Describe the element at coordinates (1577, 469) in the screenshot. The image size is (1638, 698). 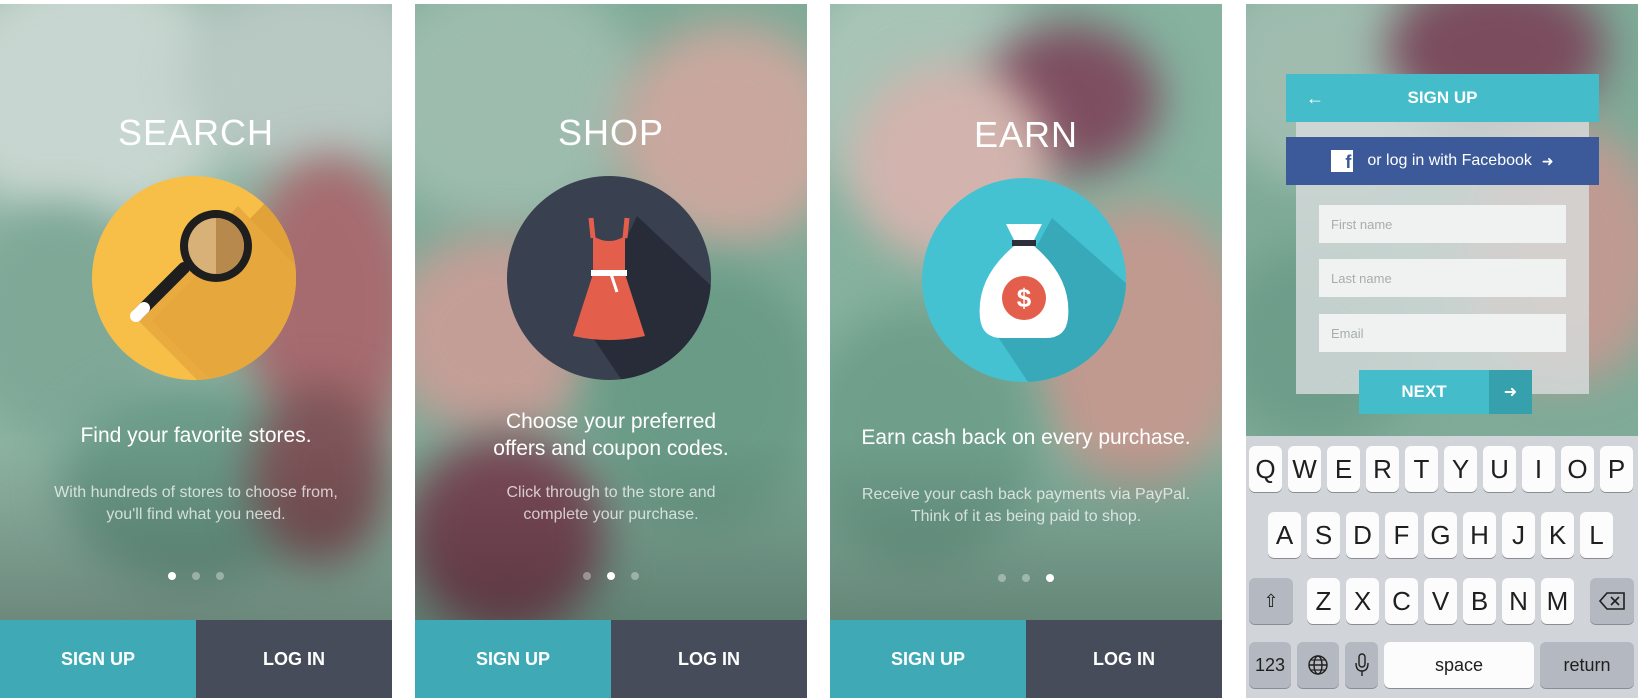
I see `key: O` at that location.